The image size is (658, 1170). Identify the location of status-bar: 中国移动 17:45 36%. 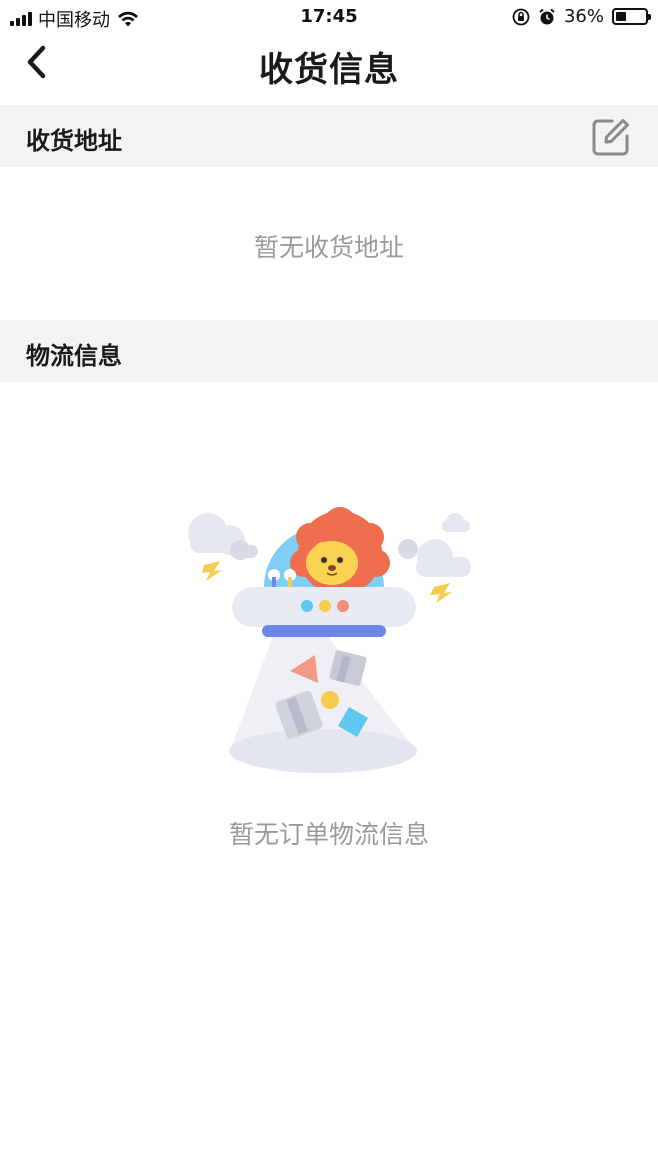
(329, 17).